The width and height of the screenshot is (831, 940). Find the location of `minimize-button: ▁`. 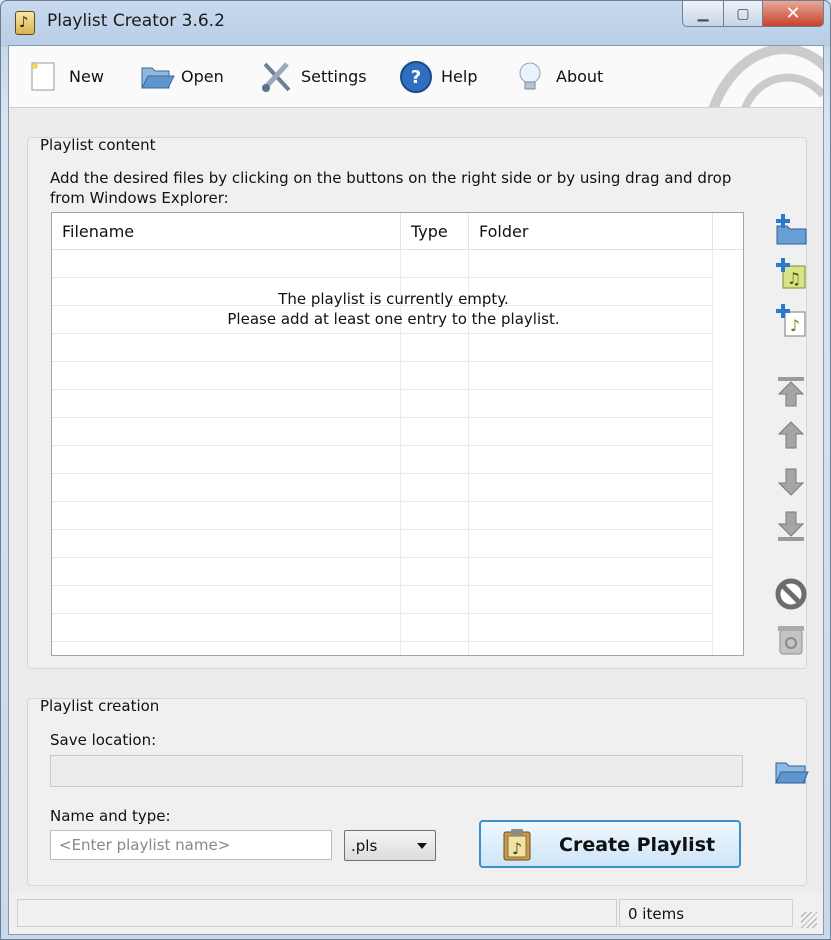

minimize-button: ▁ is located at coordinates (703, 14).